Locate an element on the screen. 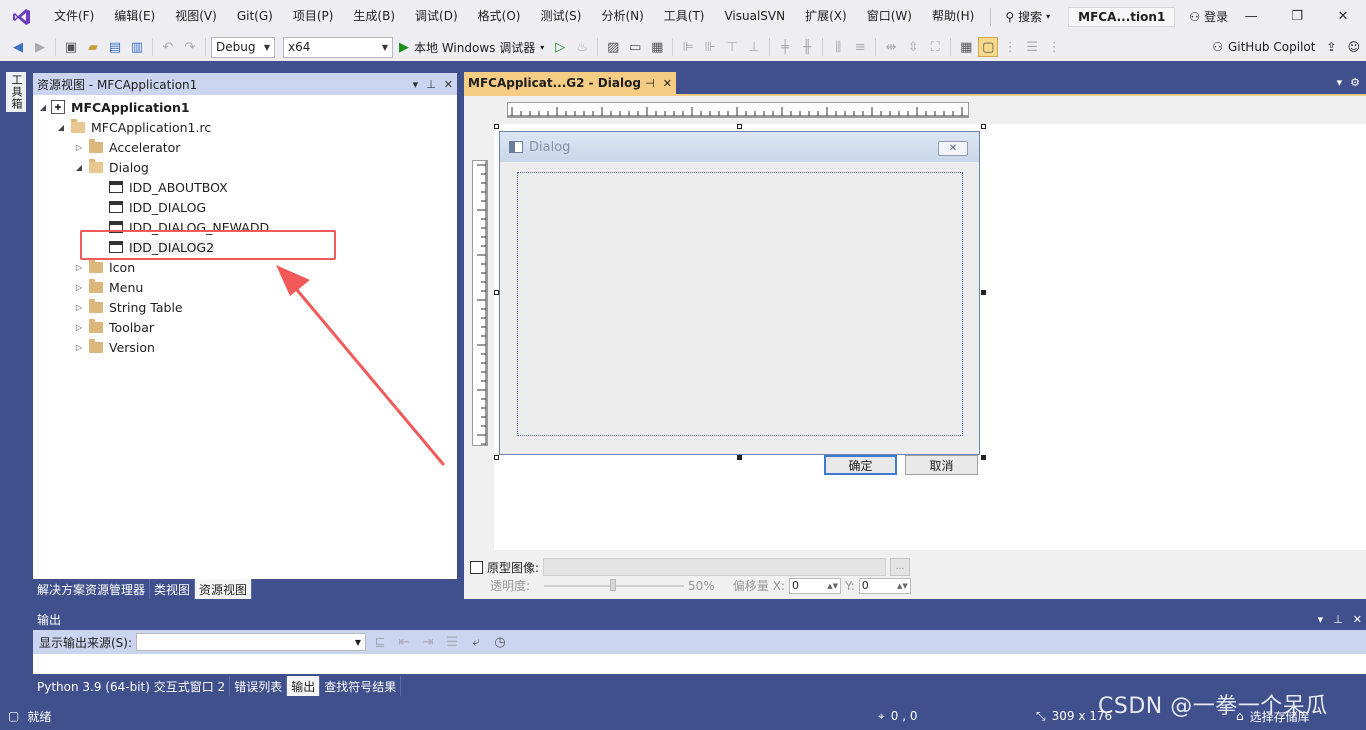  tree-item-version: ▷ Version is located at coordinates (114, 347).